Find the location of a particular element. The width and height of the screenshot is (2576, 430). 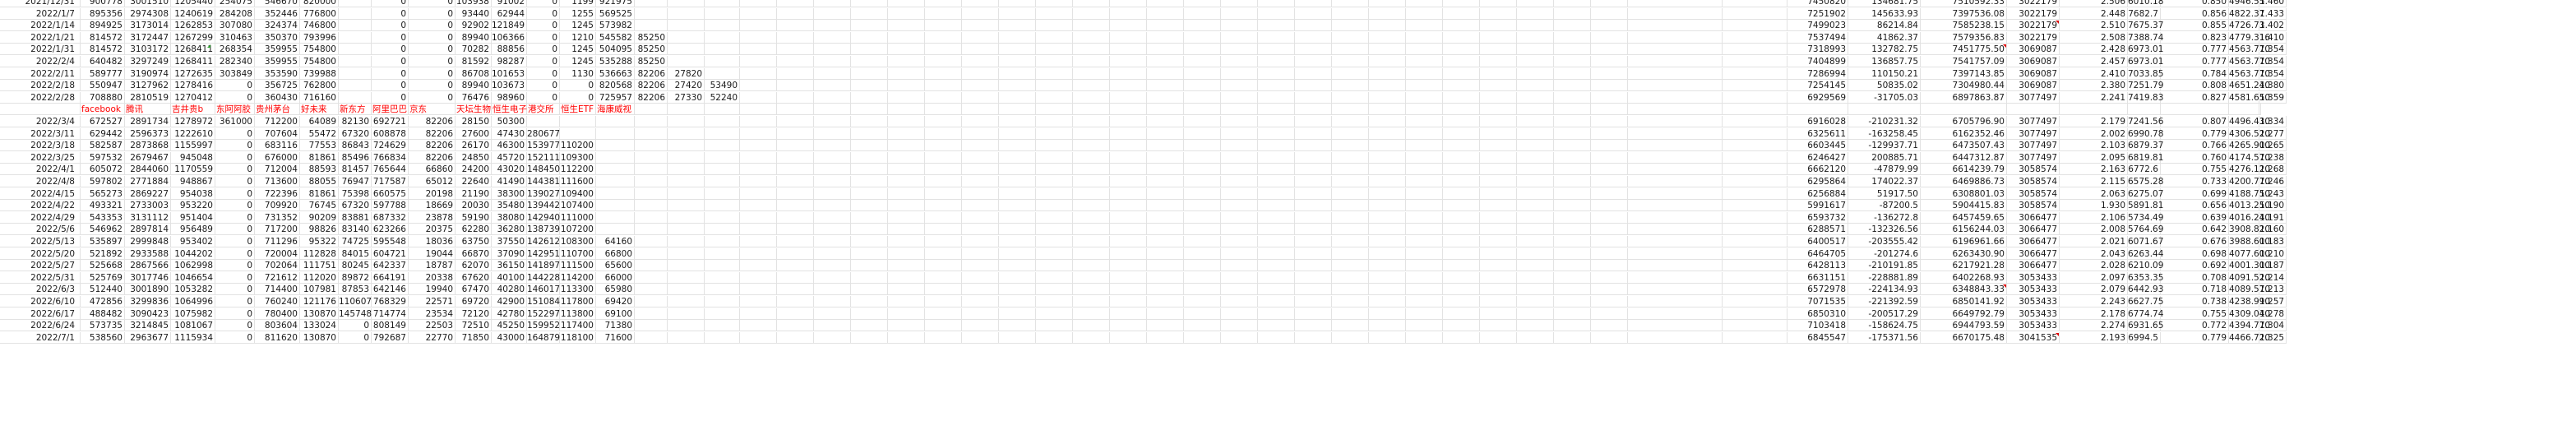

table-cell: 3066477 is located at coordinates (2033, 266).